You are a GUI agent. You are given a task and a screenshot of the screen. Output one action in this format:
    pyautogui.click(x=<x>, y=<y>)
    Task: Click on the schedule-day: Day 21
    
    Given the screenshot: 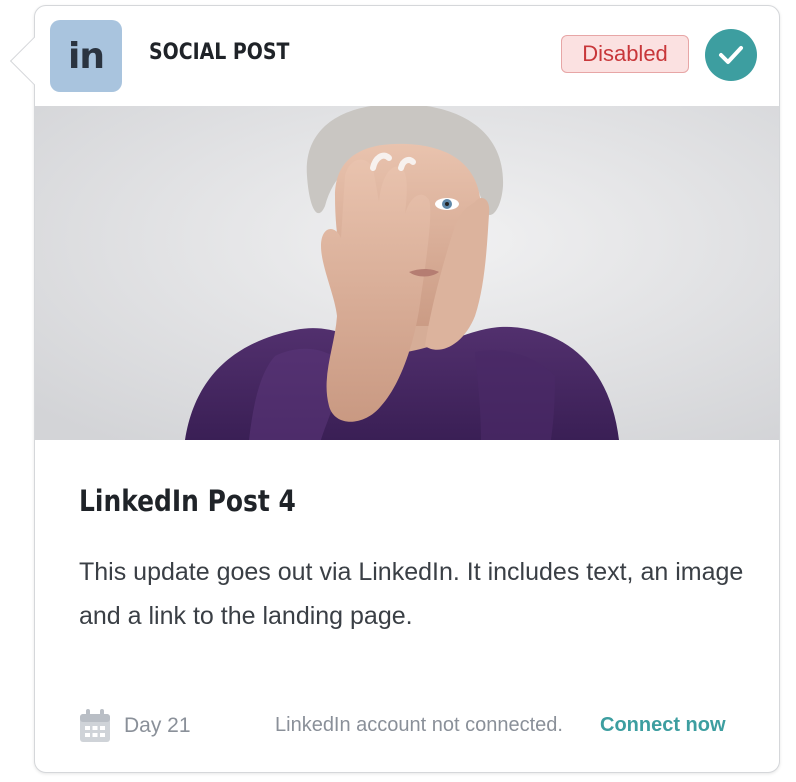 What is the action you would take?
    pyautogui.click(x=157, y=725)
    